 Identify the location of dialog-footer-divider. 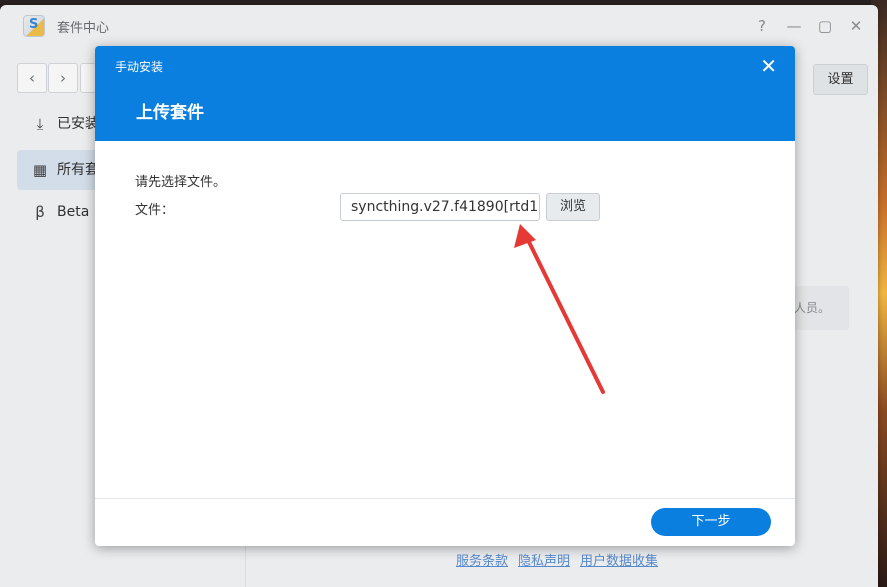
(445, 498).